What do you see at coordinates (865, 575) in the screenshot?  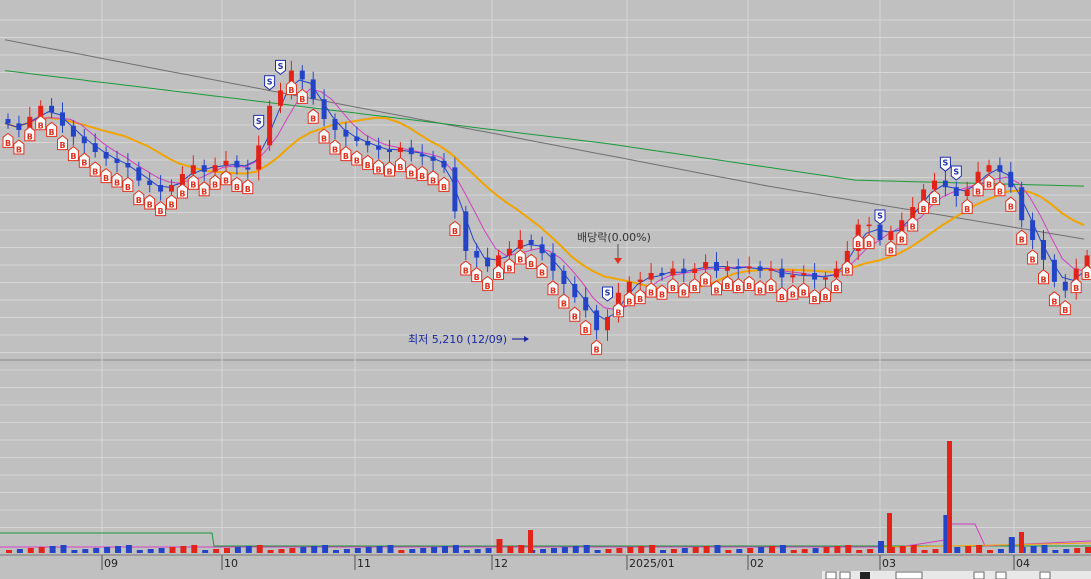 I see `scroll-thumb` at bounding box center [865, 575].